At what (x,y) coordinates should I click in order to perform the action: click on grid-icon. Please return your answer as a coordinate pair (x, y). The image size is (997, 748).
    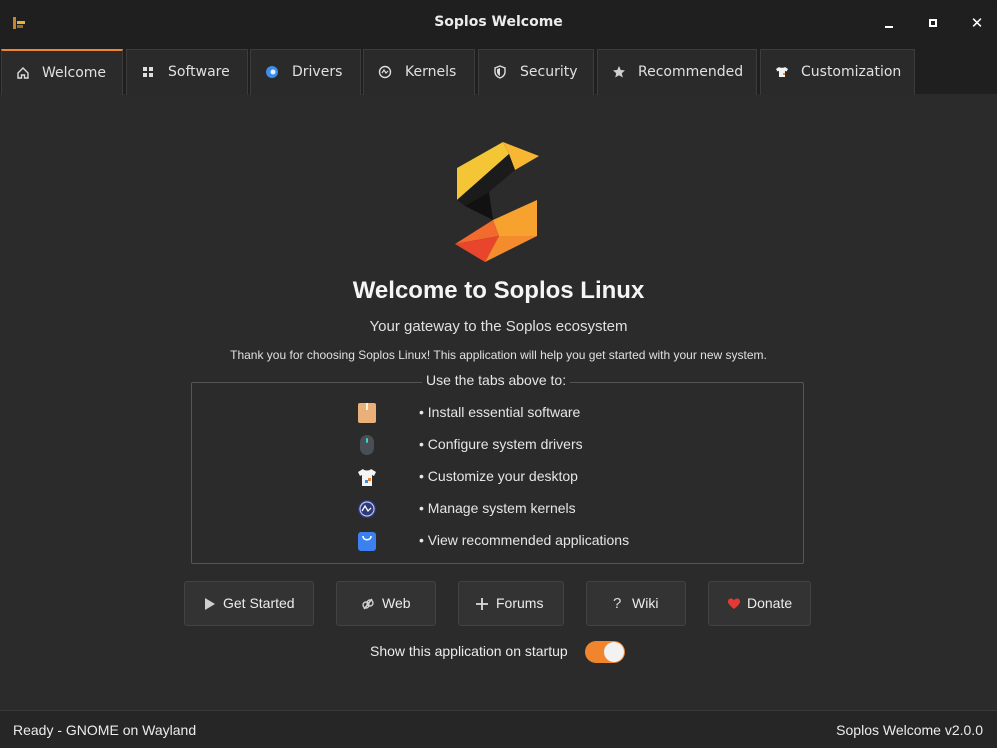
    Looking at the image, I should click on (148, 72).